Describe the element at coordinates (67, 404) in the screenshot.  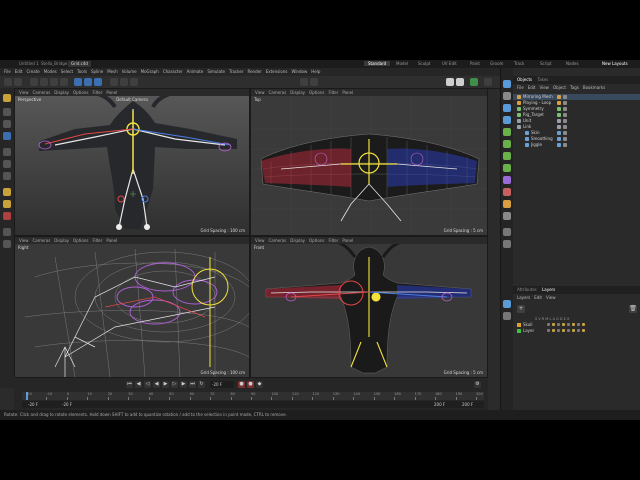
I see `range-start-field-2: -20 F` at that location.